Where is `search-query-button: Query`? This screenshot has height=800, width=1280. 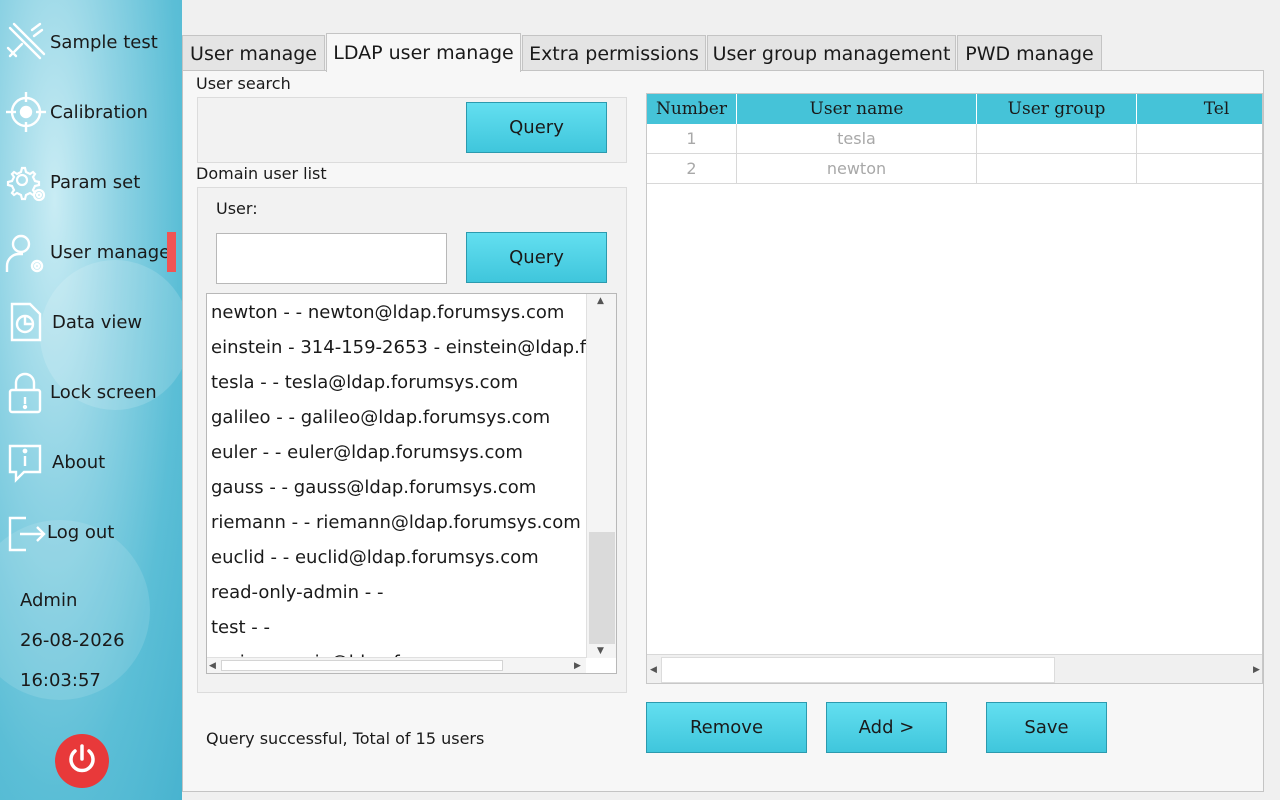
search-query-button: Query is located at coordinates (536, 127).